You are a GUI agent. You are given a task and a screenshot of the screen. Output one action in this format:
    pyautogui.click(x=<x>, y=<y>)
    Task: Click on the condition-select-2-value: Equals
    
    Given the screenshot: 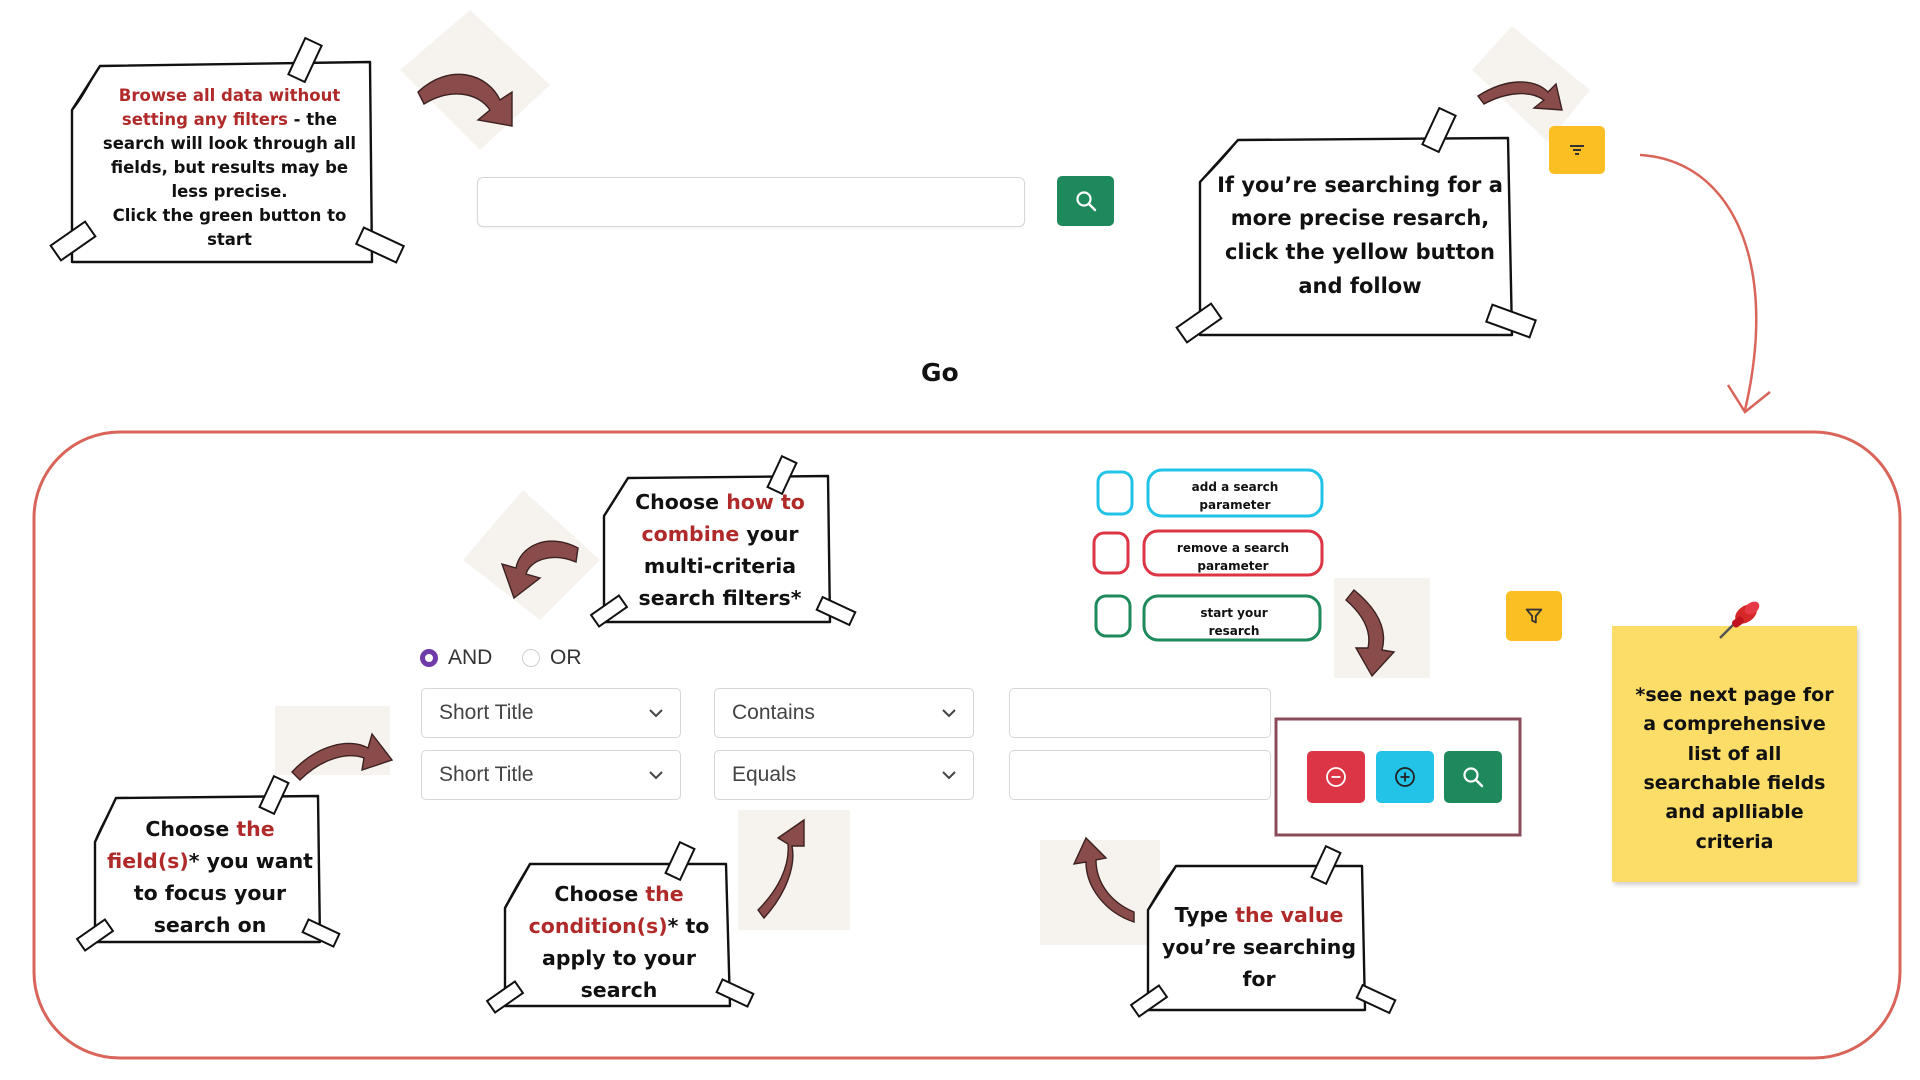 What is the action you would take?
    pyautogui.click(x=764, y=774)
    